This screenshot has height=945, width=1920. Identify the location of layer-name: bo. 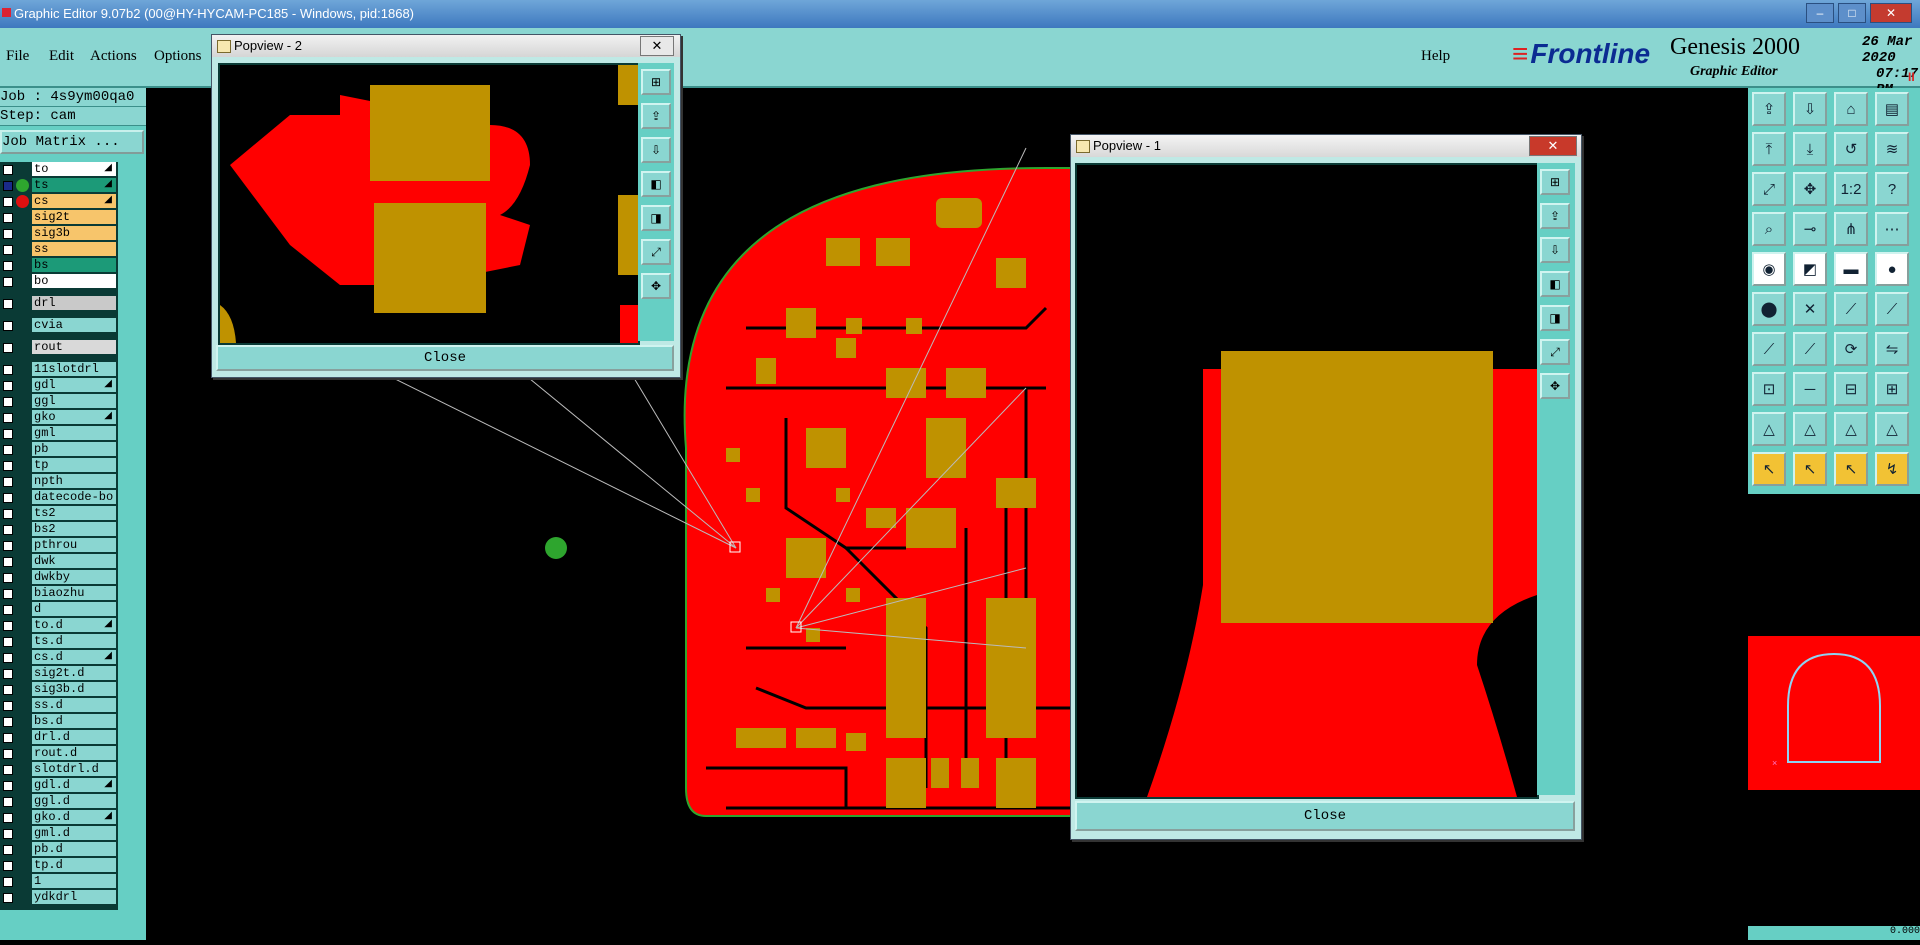
(74, 281).